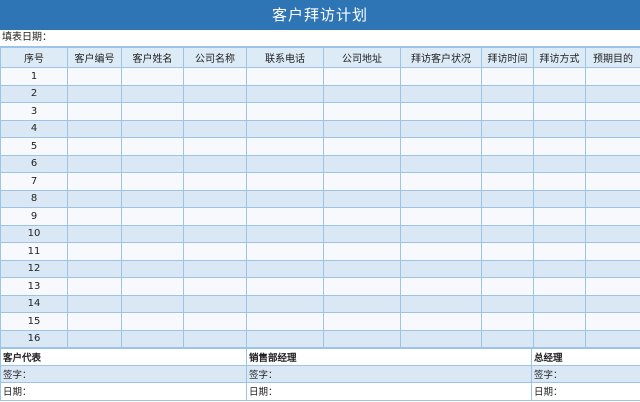 This screenshot has width=640, height=402. I want to click on row-number-cell: 8, so click(34, 198).